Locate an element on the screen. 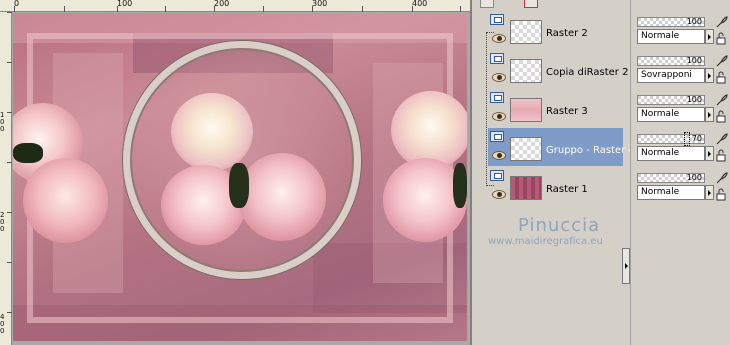 This screenshot has width=730, height=345. layer-row: Copia diRaster 2 is located at coordinates (558, 69).